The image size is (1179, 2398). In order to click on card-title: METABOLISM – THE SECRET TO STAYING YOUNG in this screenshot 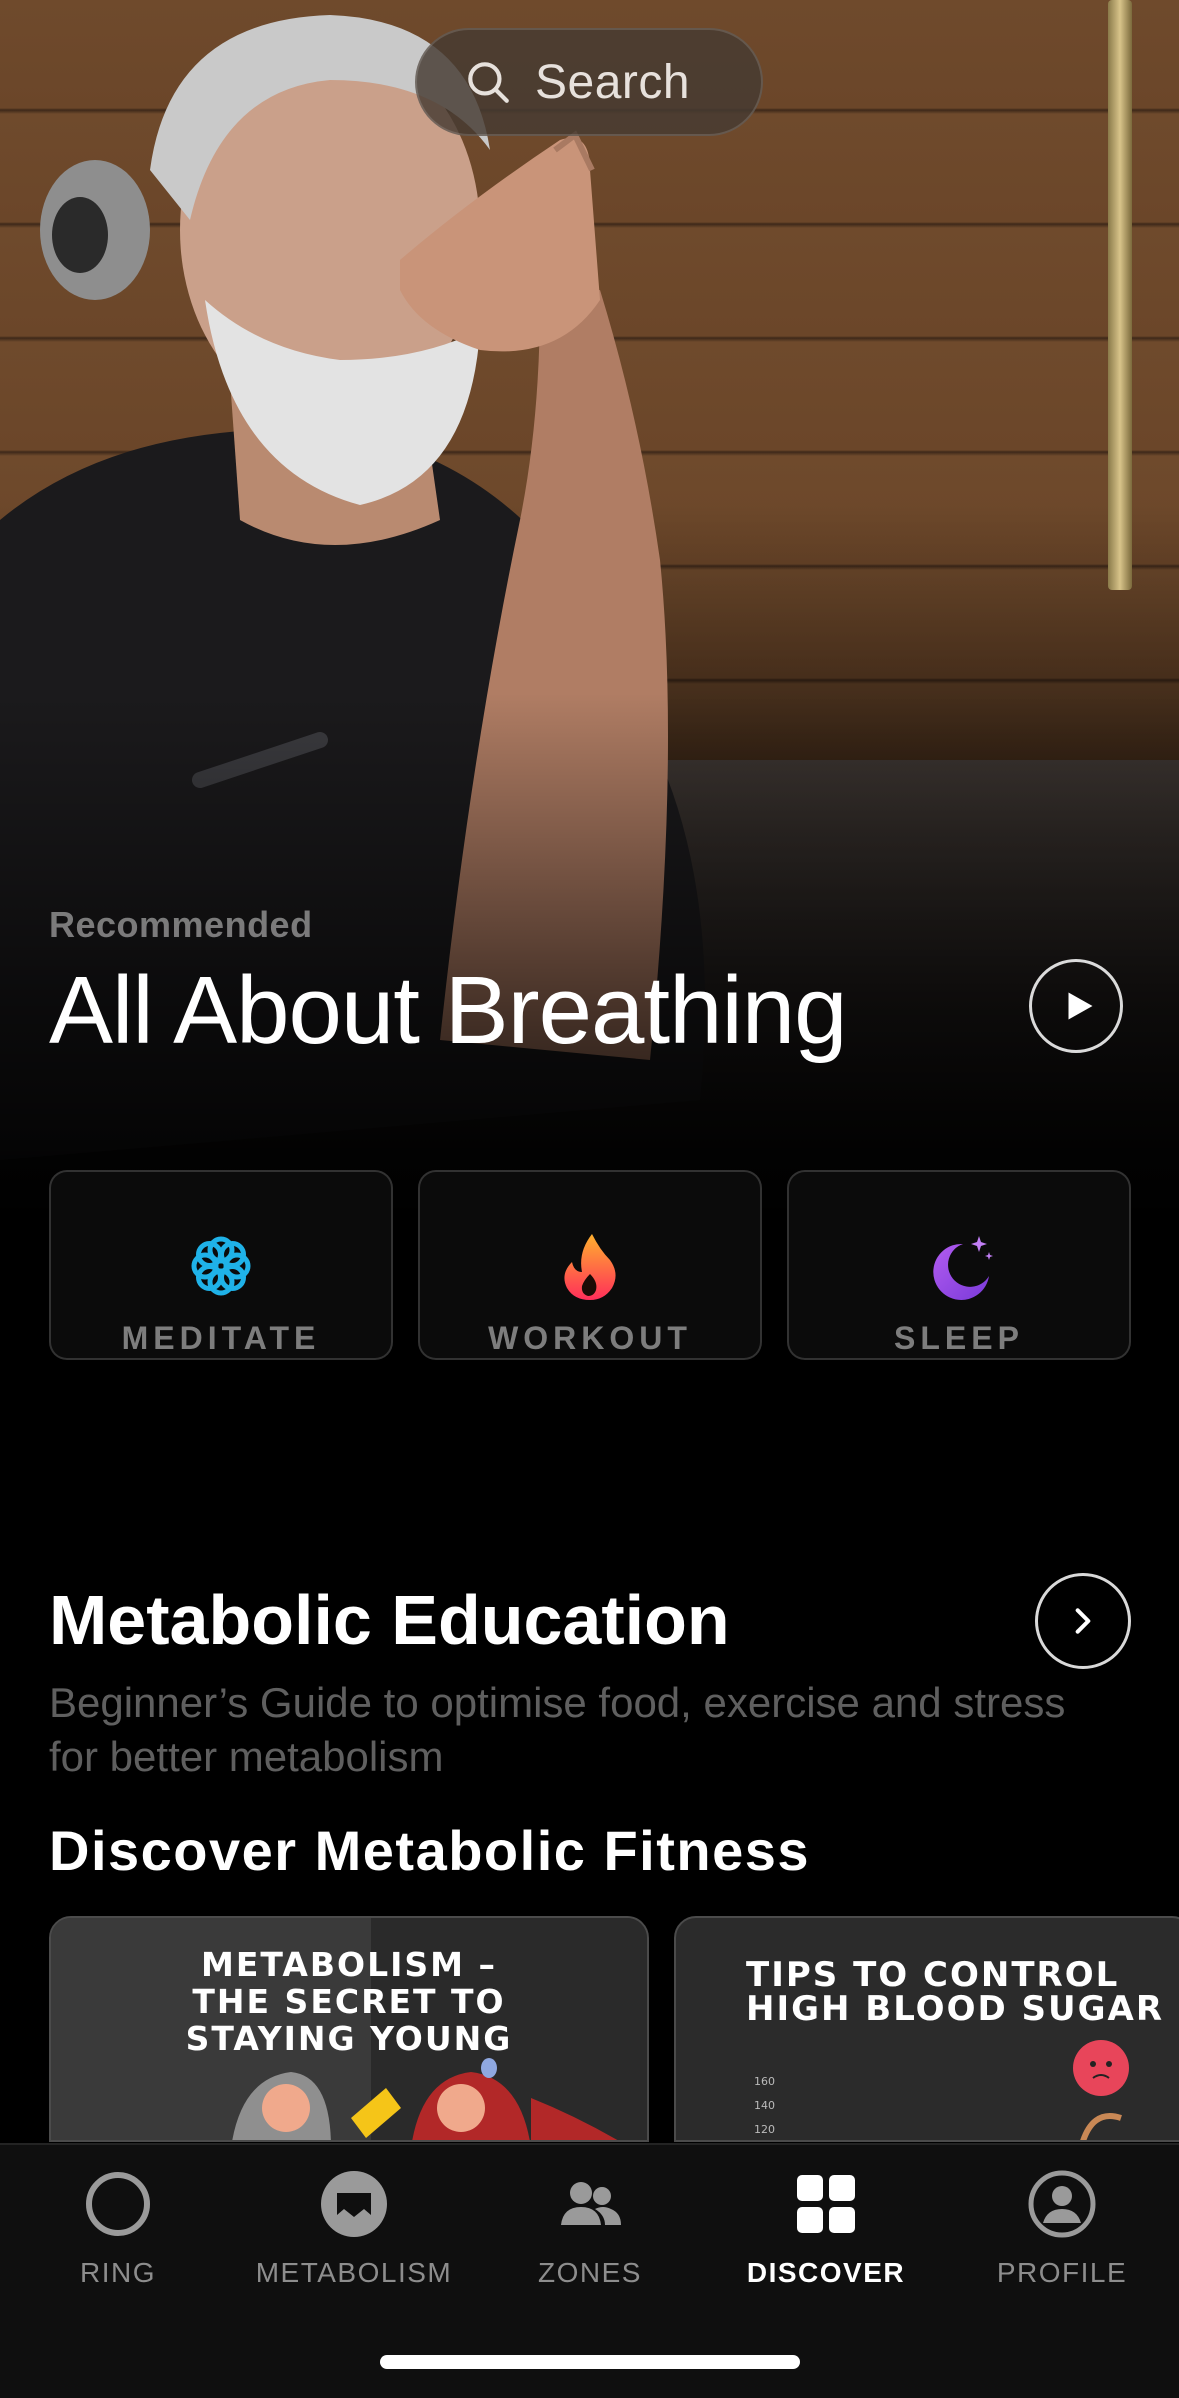, I will do `click(349, 2001)`.